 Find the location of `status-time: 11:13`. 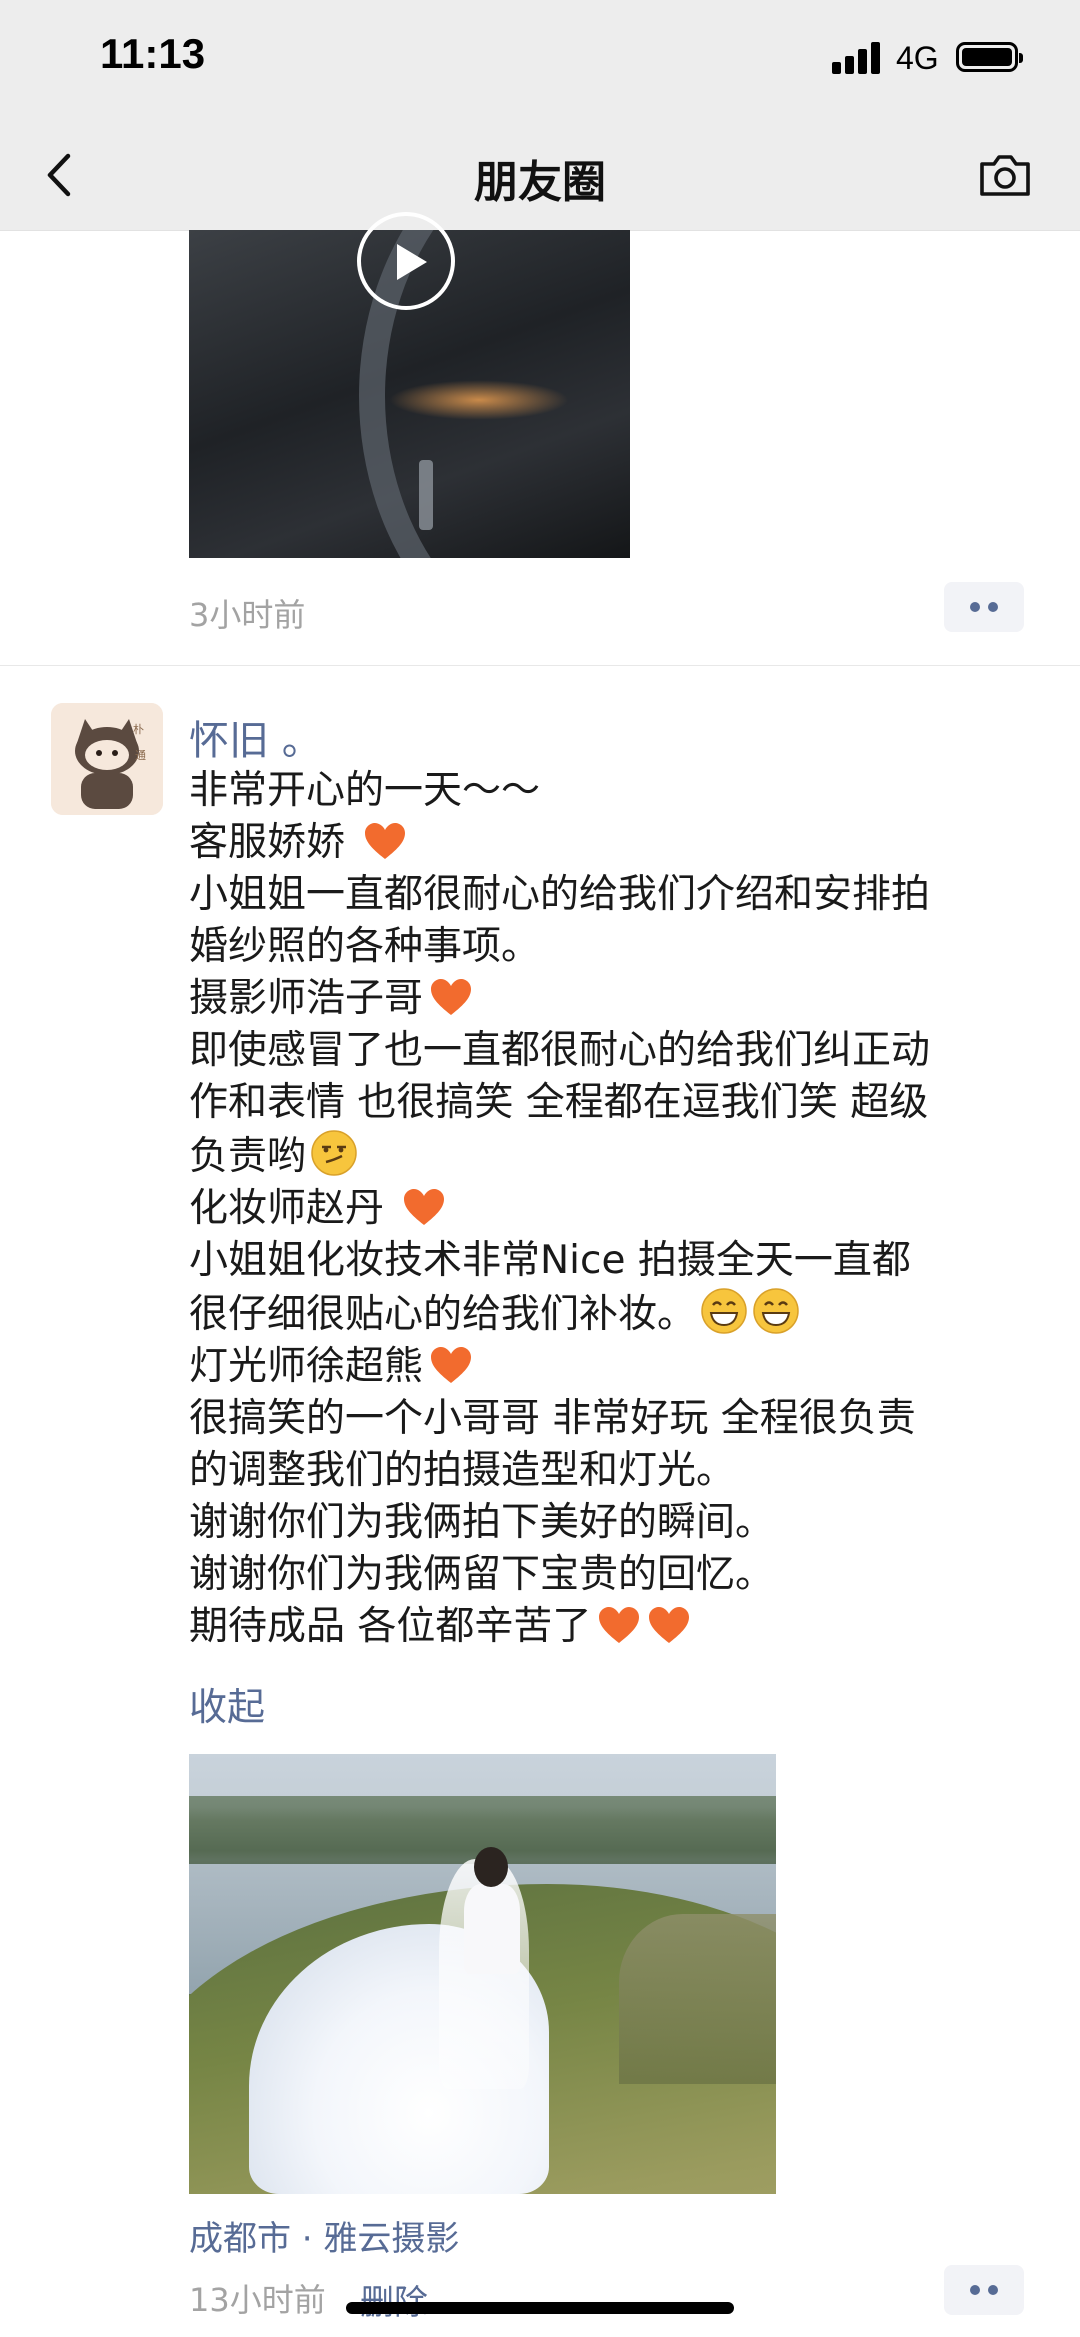

status-time: 11:13 is located at coordinates (153, 53).